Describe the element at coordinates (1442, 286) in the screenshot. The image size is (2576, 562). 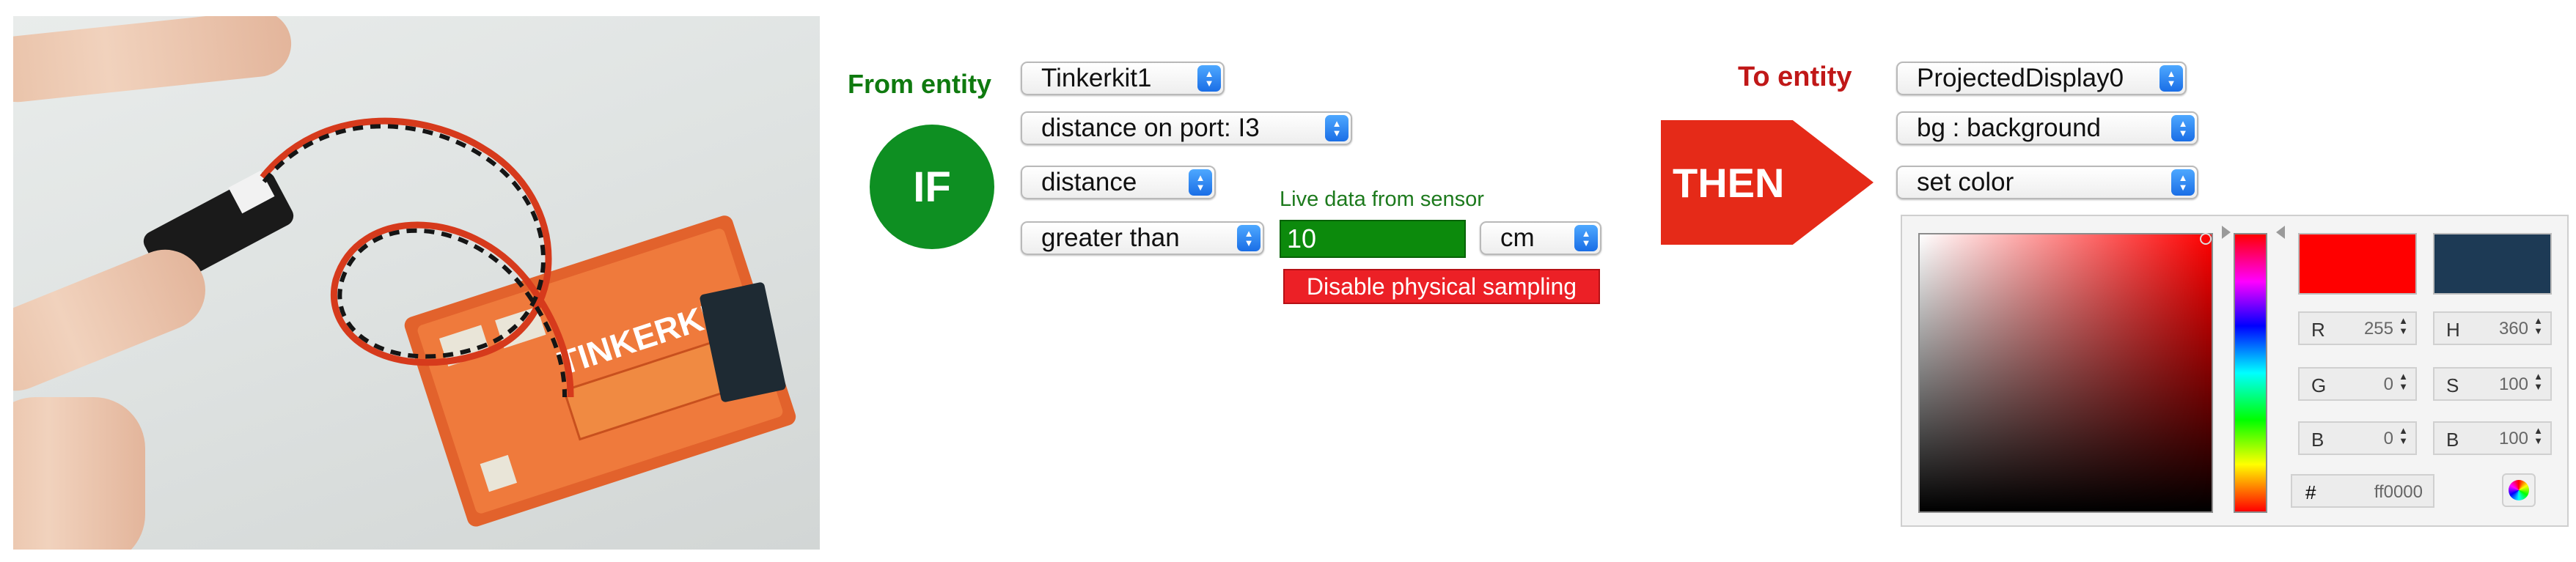
I see `disable-sampling-button: Disable physical sampling` at that location.